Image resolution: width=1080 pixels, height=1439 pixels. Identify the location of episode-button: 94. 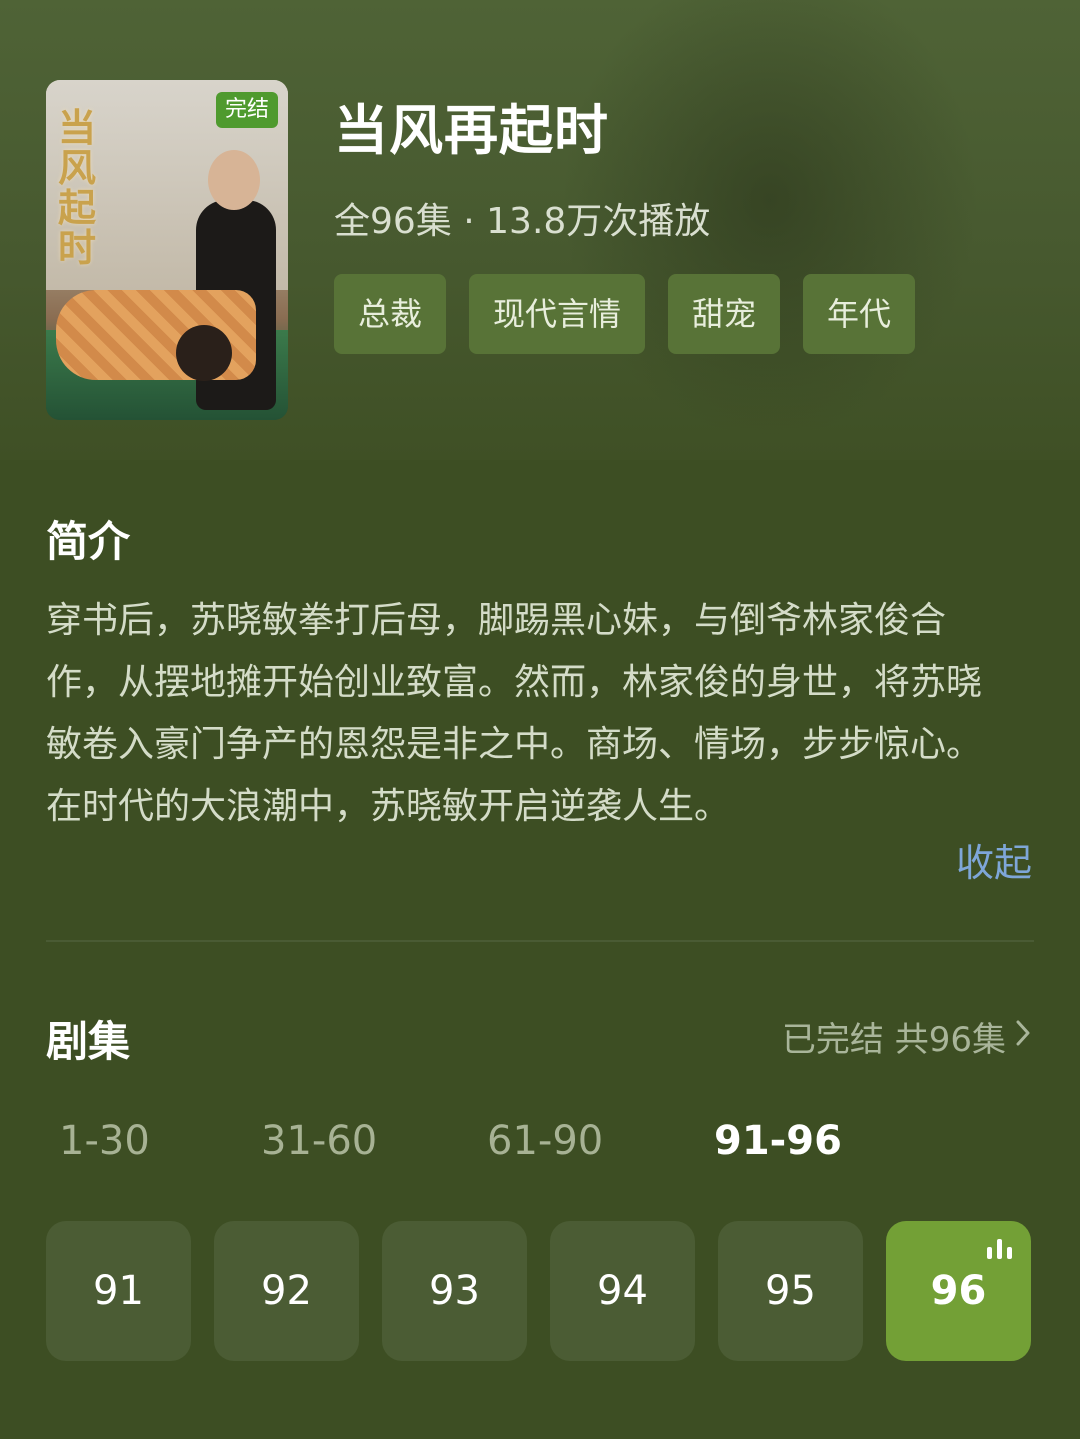
(622, 1291).